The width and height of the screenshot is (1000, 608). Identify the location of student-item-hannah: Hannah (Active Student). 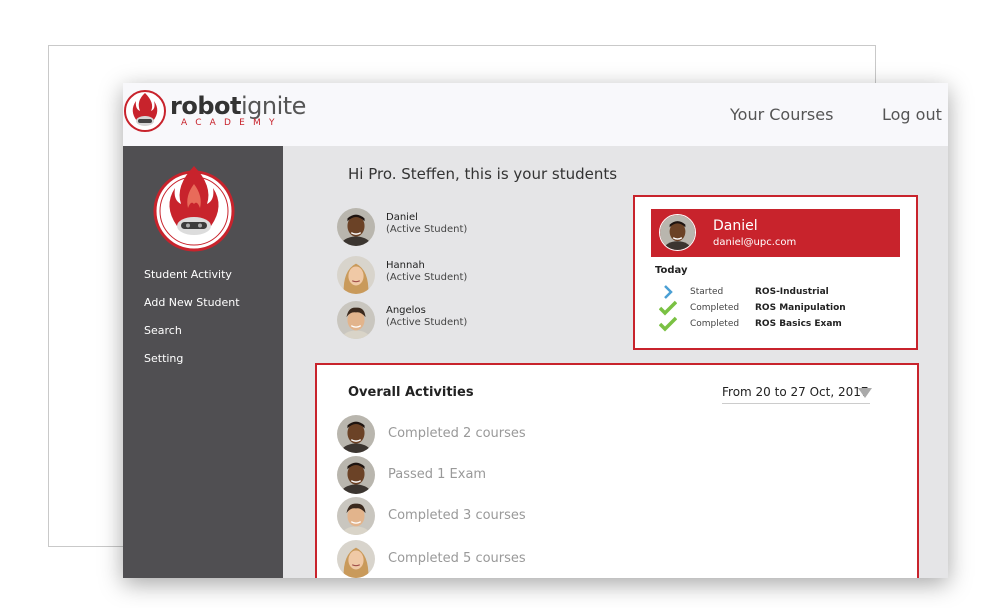
(437, 276).